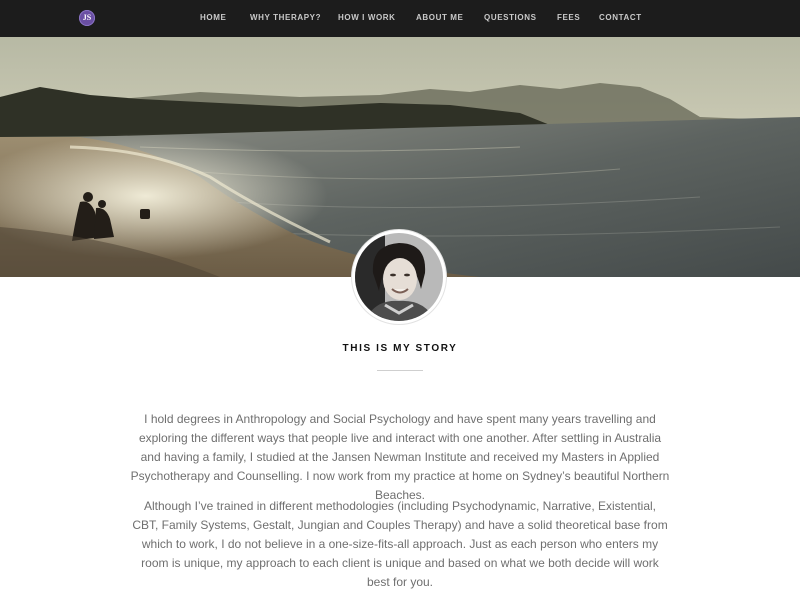  What do you see at coordinates (568, 17) in the screenshot?
I see `nav-fees: FEES` at bounding box center [568, 17].